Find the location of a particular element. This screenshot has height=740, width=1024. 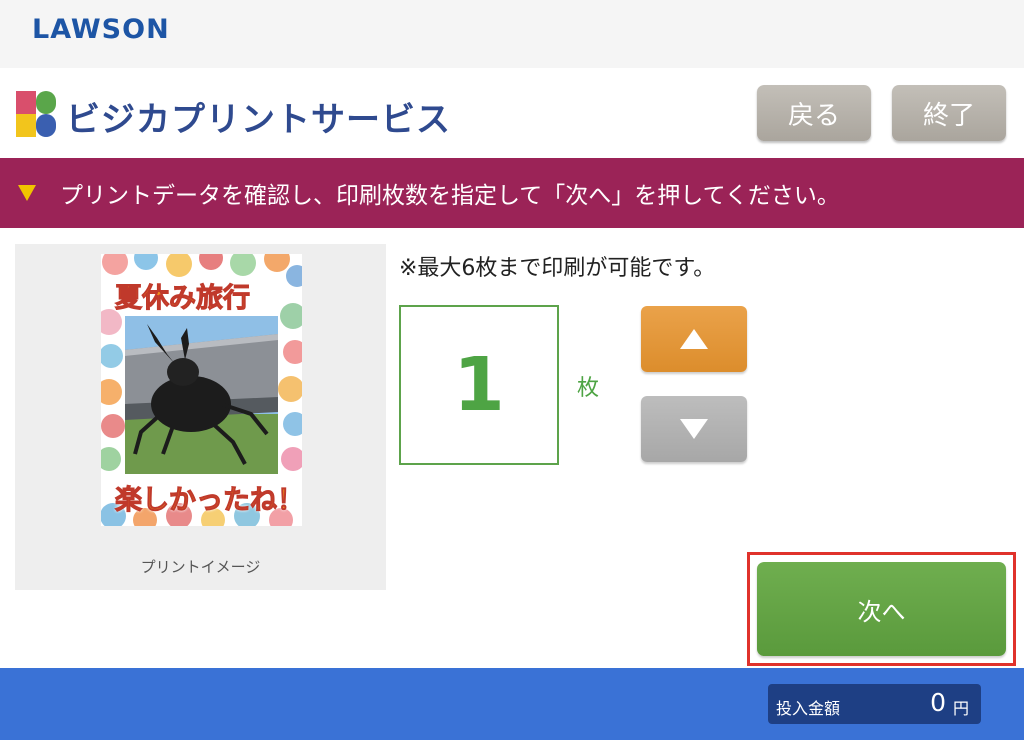

preview-title-text: 夏休み旅行 is located at coordinates (183, 299).